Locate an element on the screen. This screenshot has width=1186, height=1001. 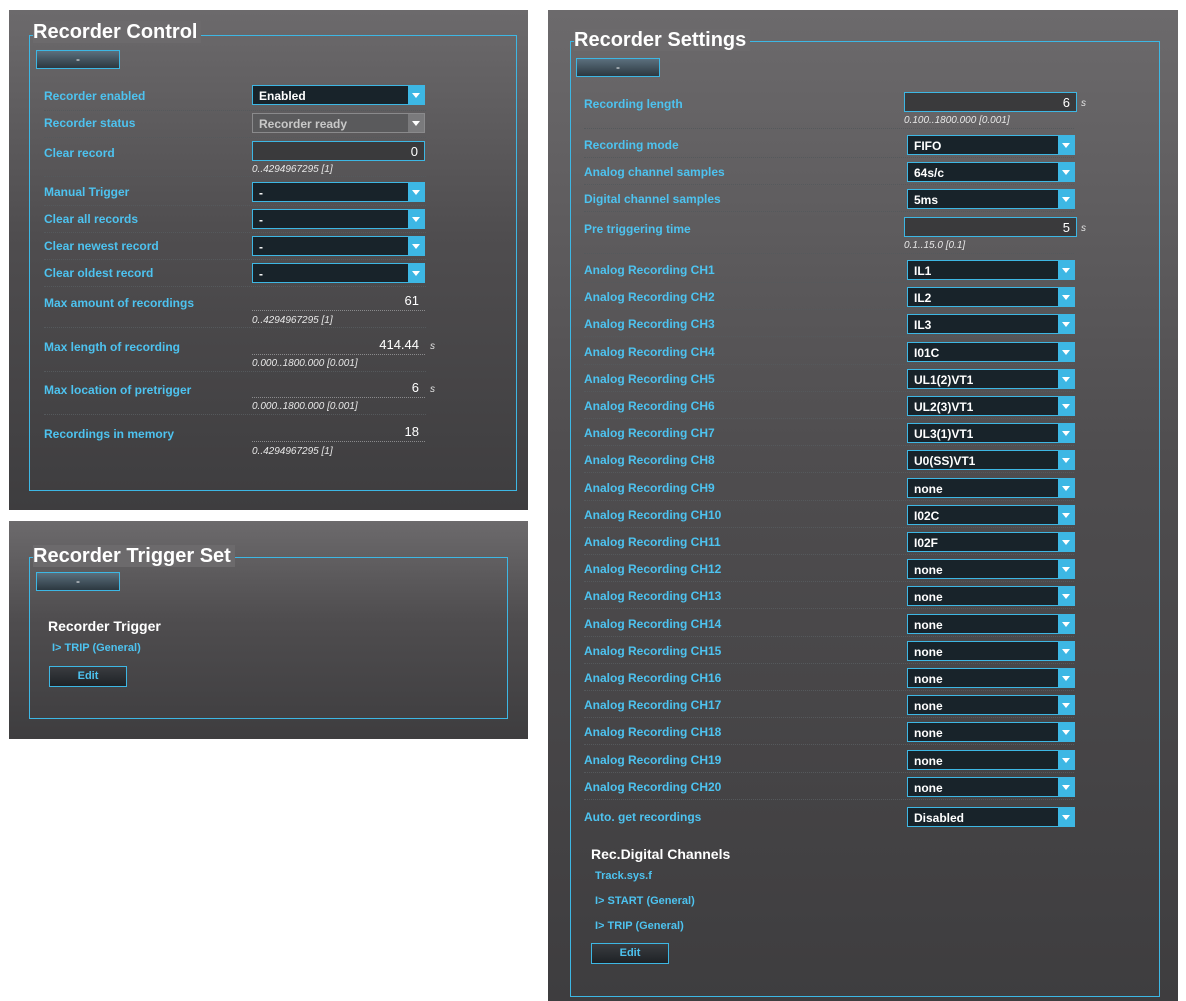
analog-recording-ch-label: Analog Recording CH8 is located at coordinates (649, 460).